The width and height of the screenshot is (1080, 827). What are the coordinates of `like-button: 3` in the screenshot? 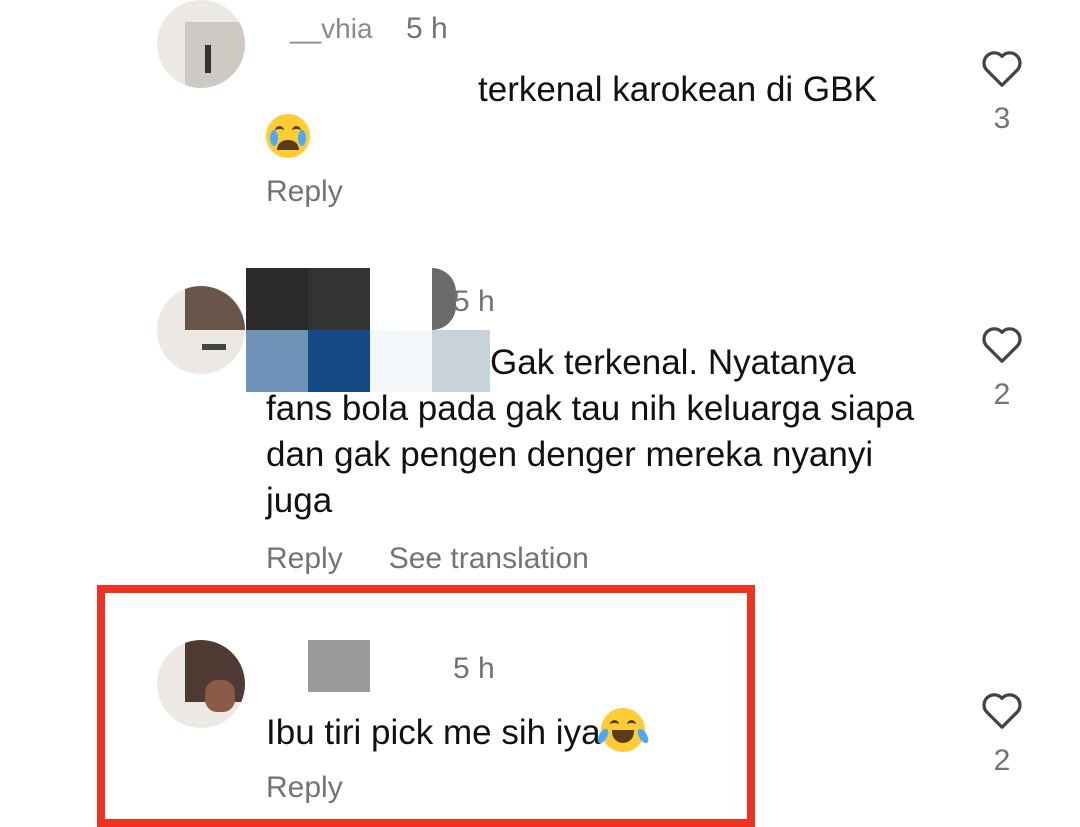 It's located at (1002, 92).